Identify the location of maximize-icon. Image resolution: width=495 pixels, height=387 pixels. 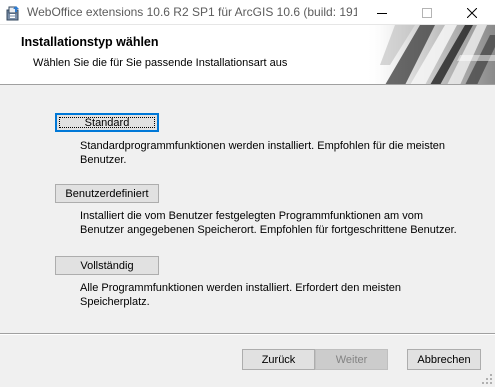
(426, 12).